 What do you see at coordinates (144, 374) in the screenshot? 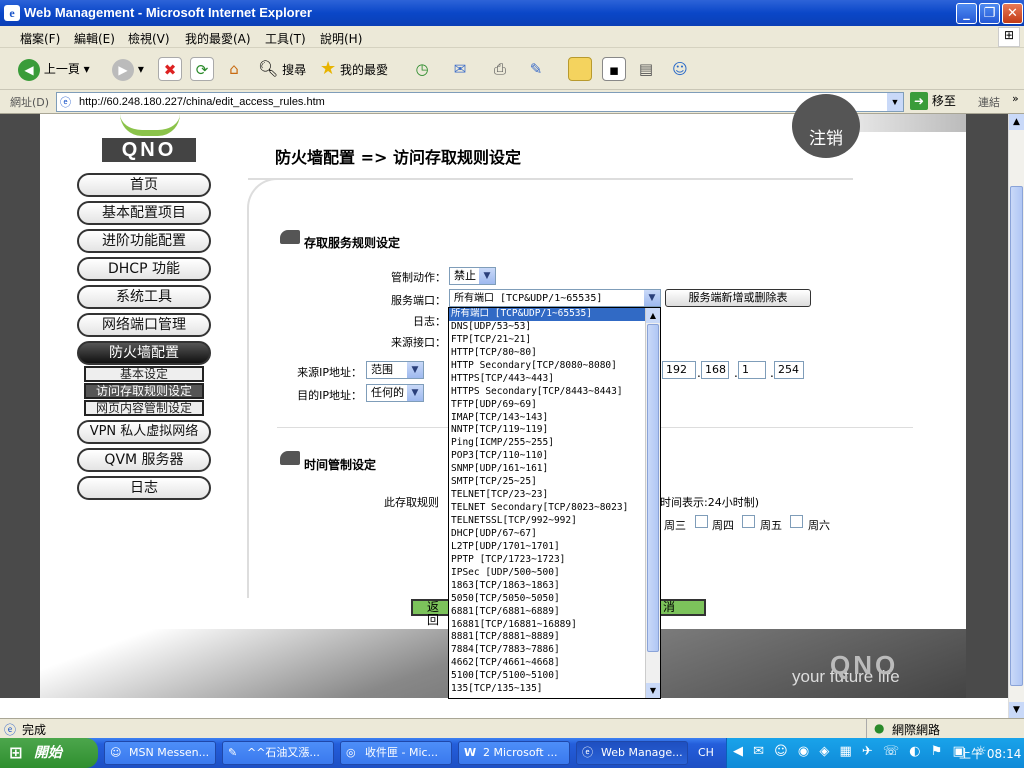
I see `subnav-basic-settings: 基本设定` at bounding box center [144, 374].